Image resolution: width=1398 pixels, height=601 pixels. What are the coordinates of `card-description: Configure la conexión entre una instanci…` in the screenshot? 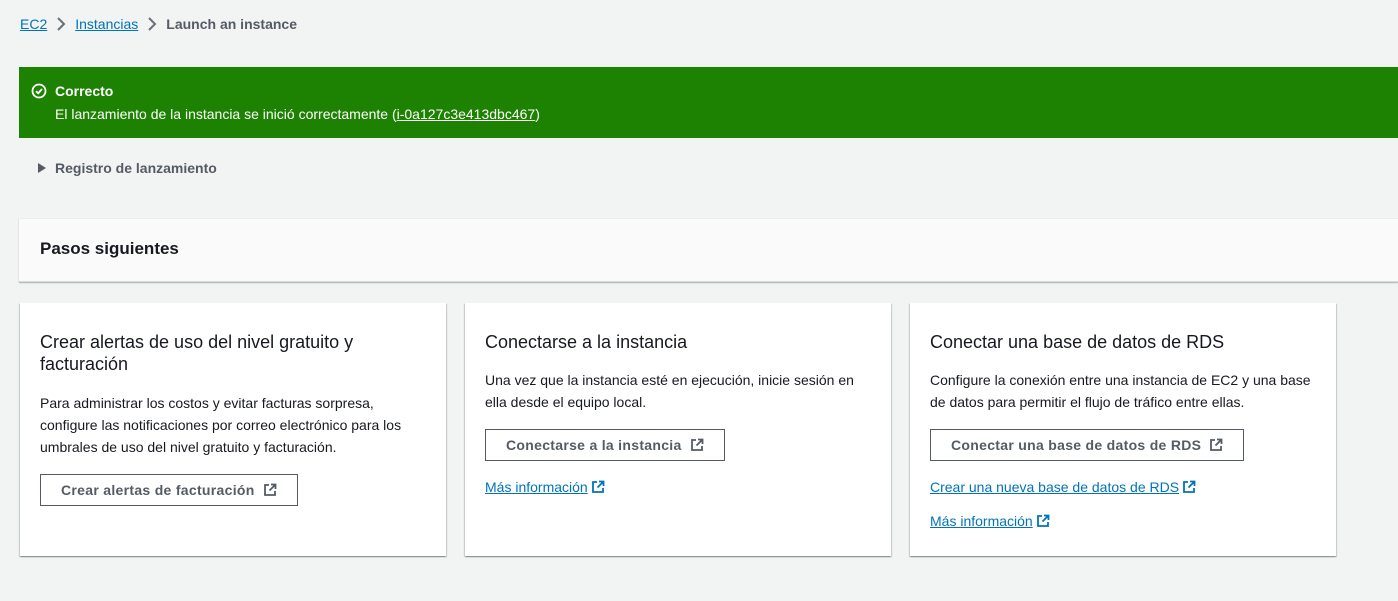 It's located at (1120, 391).